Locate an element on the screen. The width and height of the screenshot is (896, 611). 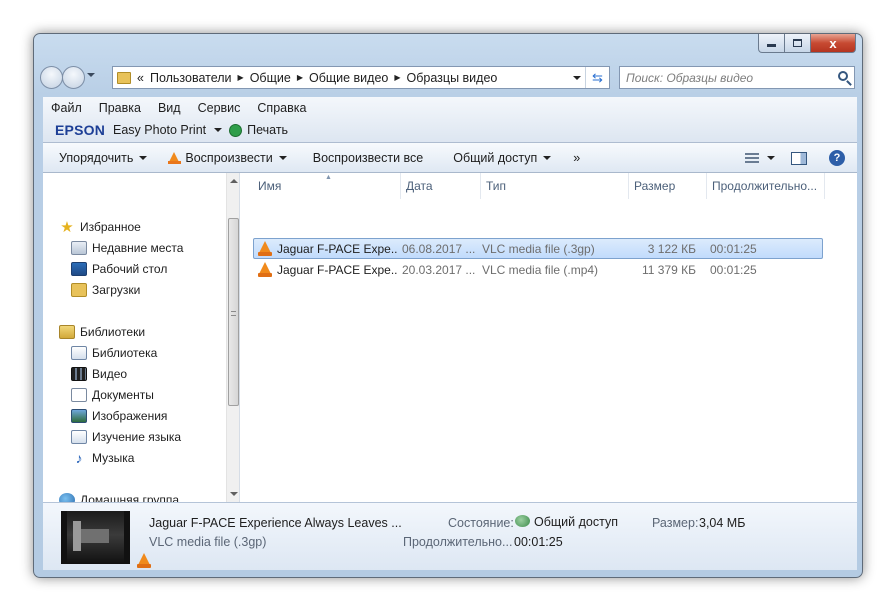
address-prefix: « is located at coordinates (140, 78).